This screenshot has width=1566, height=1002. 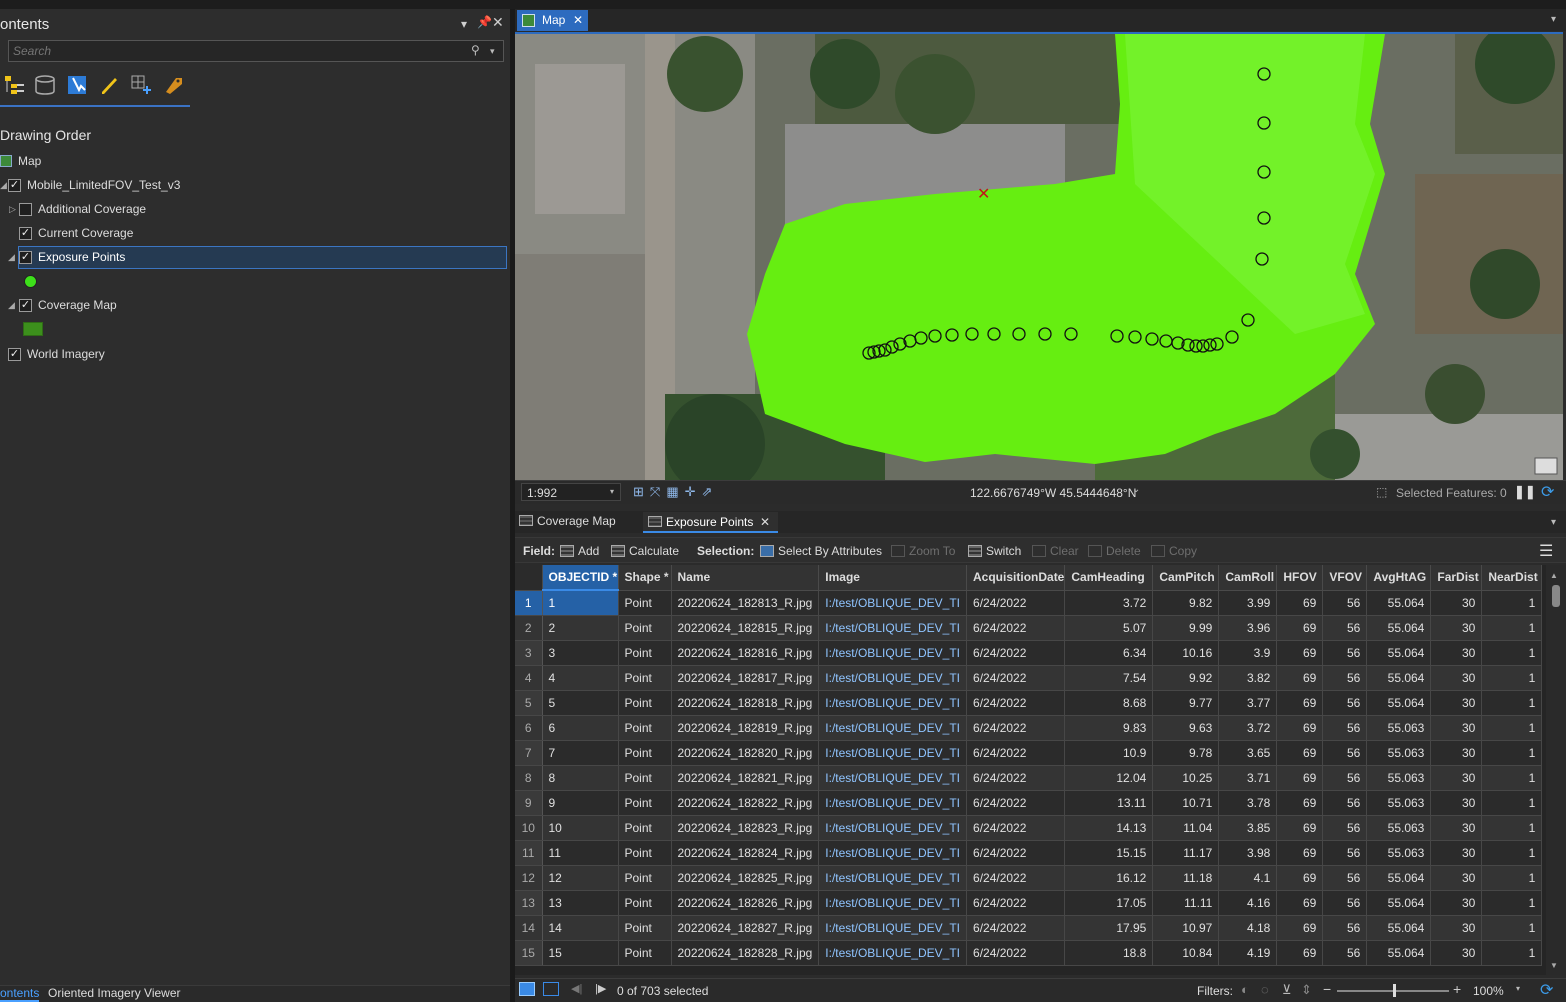 What do you see at coordinates (1525, 492) in the screenshot?
I see `pause-drawing-icon: ❚❚` at bounding box center [1525, 492].